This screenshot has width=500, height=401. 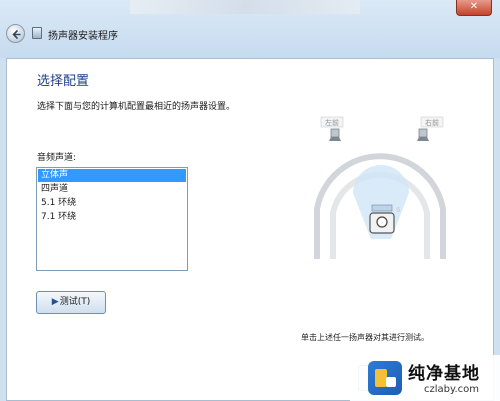 What do you see at coordinates (382, 219) in the screenshot?
I see `listener-icon` at bounding box center [382, 219].